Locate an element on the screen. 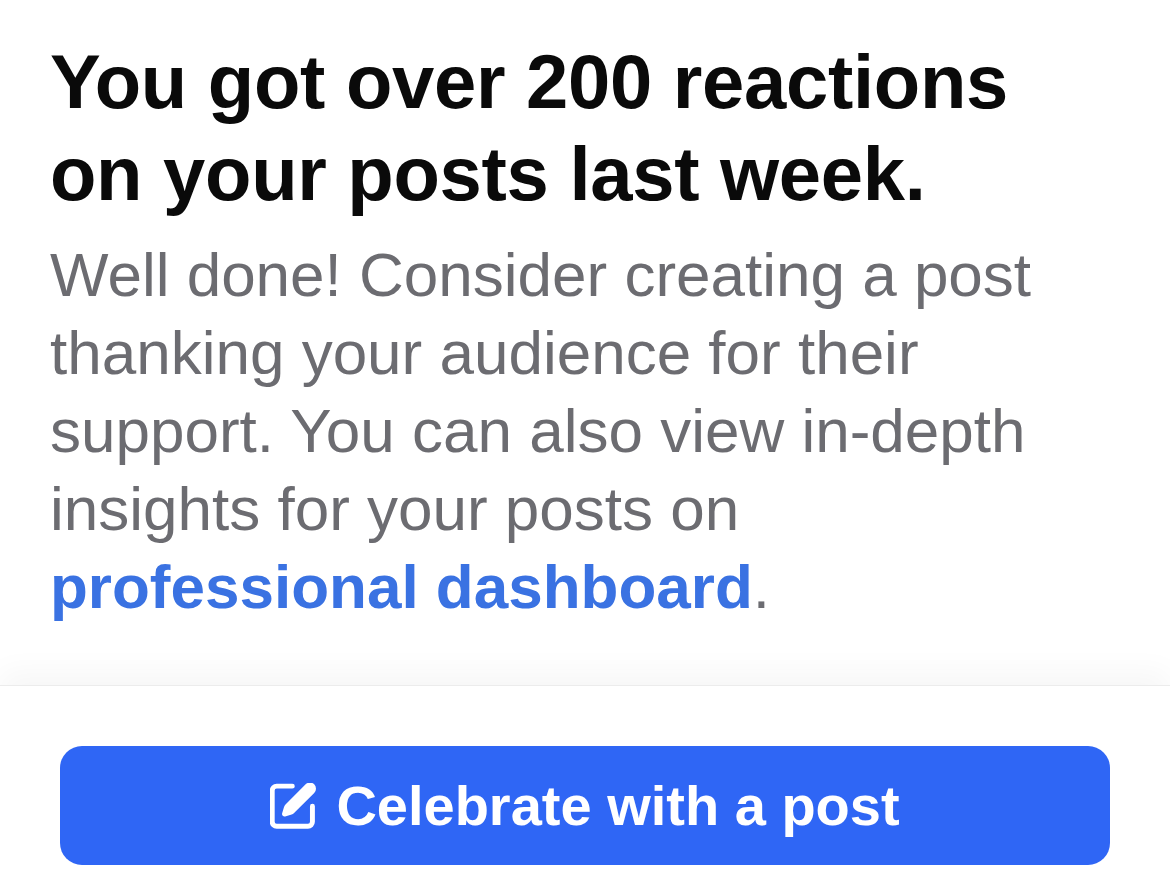 This screenshot has width=1170, height=892. pencil-square-icon is located at coordinates (293, 805).